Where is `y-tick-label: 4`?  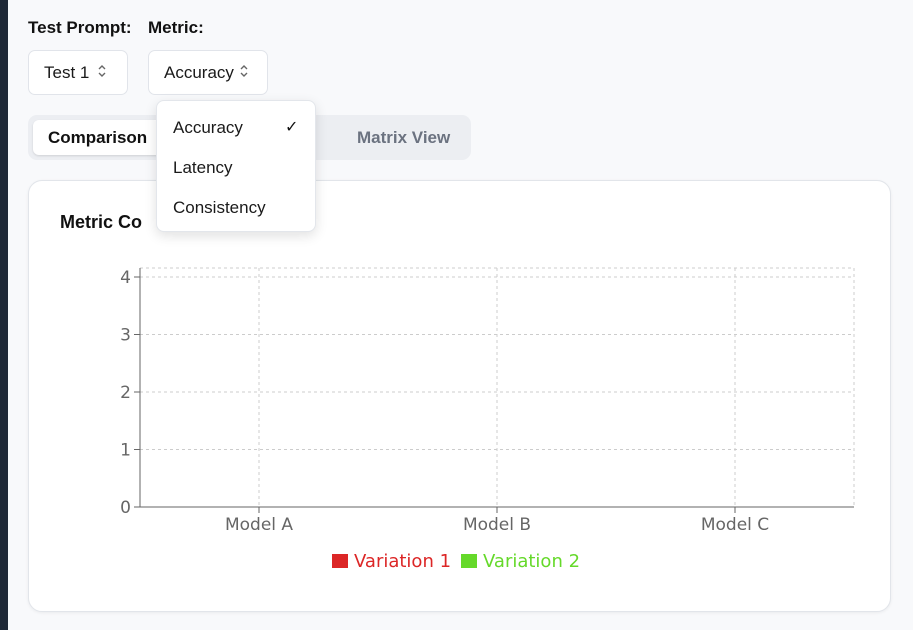 y-tick-label: 4 is located at coordinates (125, 278).